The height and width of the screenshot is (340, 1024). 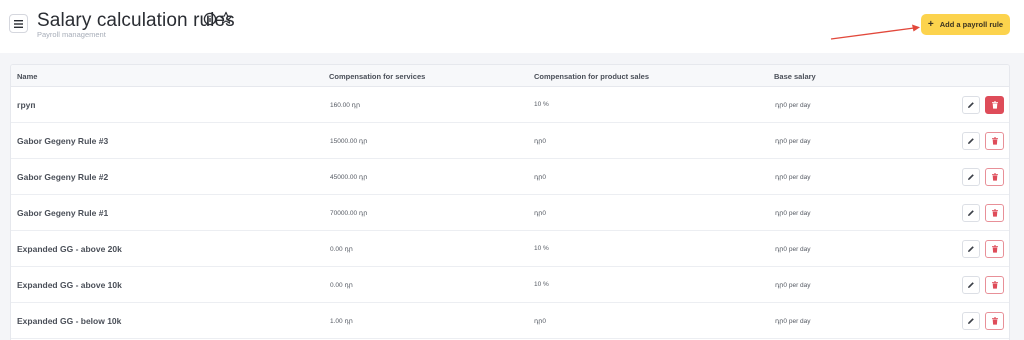 I want to click on add-payroll-rule-button: + Add a payroll rule, so click(x=965, y=24).